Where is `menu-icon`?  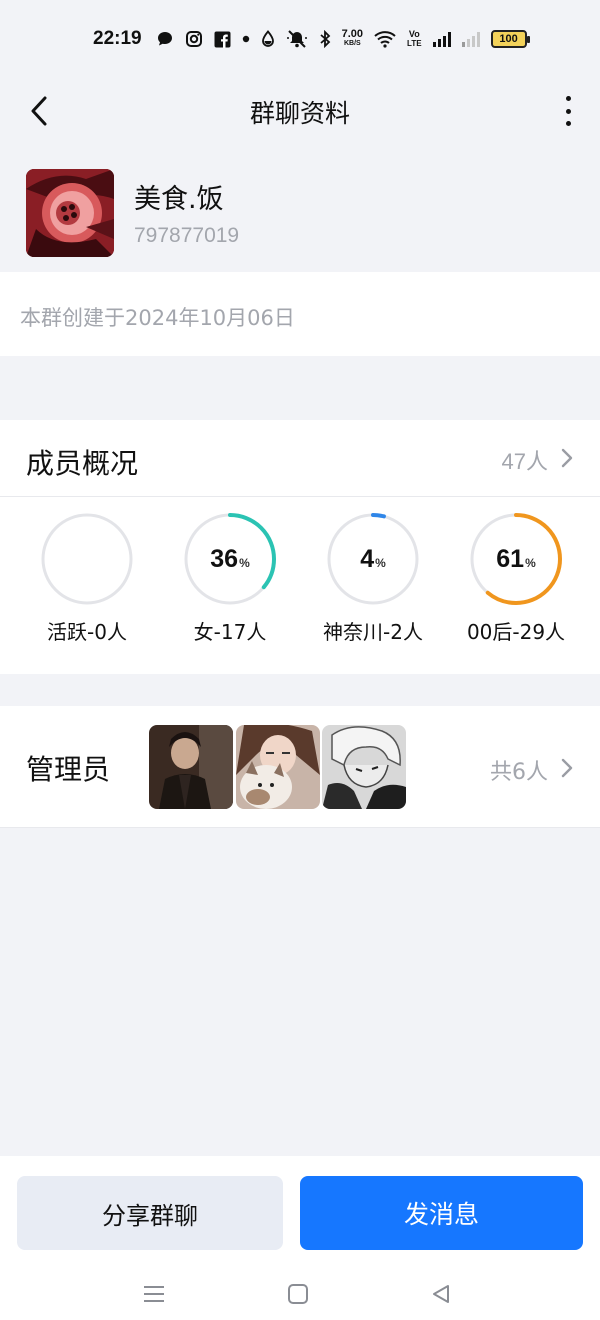 menu-icon is located at coordinates (154, 1294).